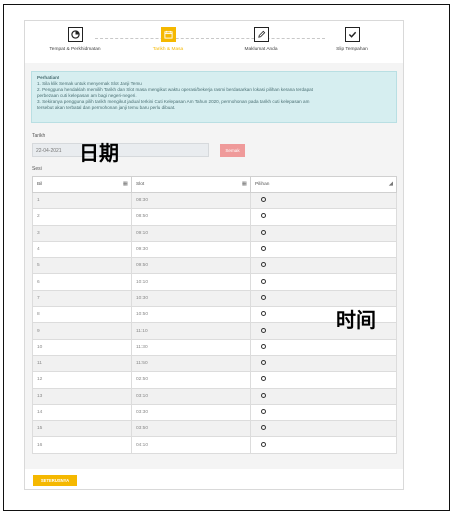 This screenshot has width=455, height=516. I want to click on date-label: Tarikh, so click(39, 136).